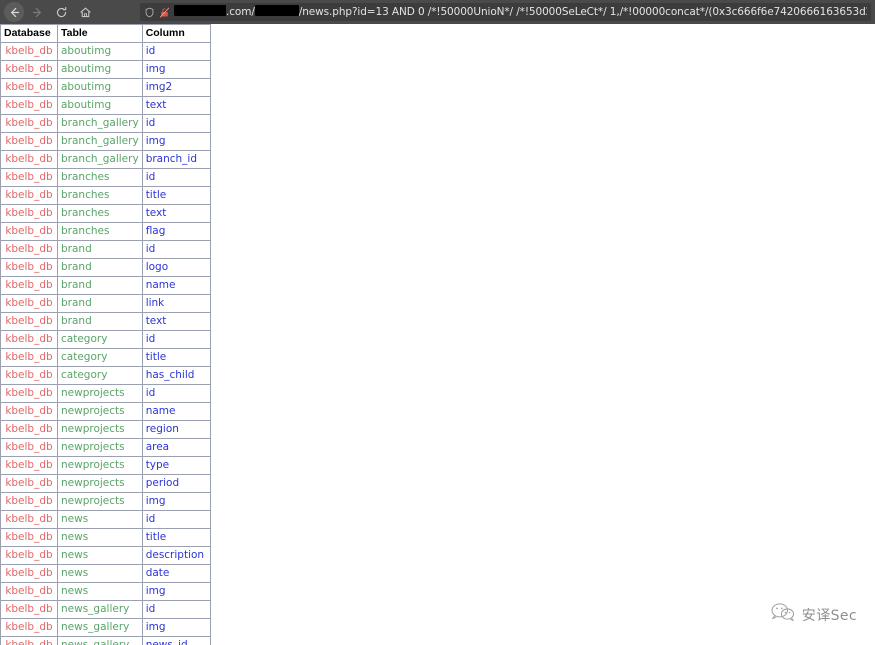 Image resolution: width=875 pixels, height=645 pixels. I want to click on table-row: kbelb_db newprojects area, so click(105, 447).